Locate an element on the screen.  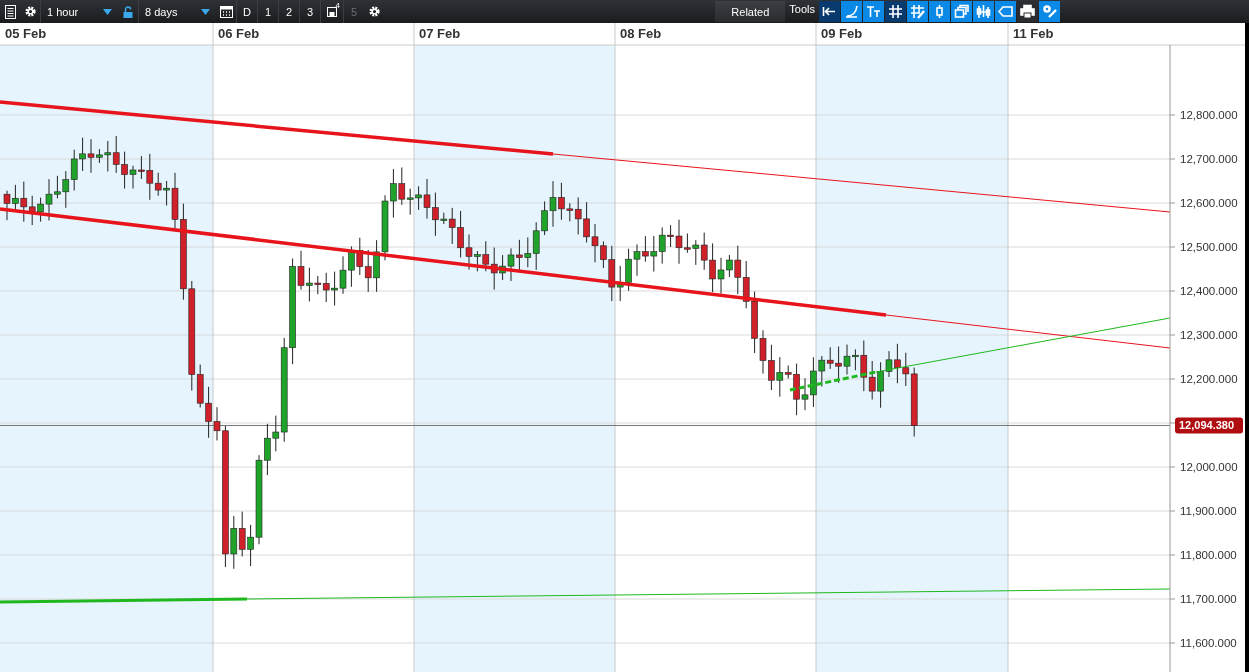
save-icon is located at coordinates (332, 11).